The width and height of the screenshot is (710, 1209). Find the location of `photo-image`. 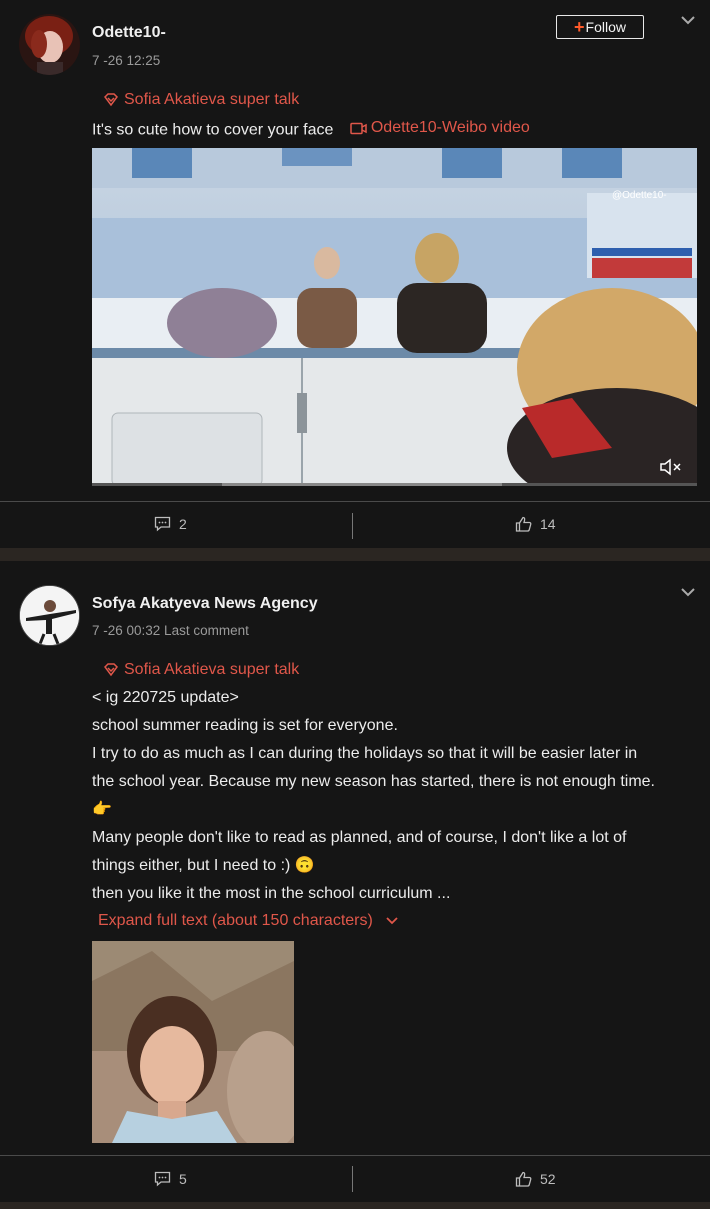

photo-image is located at coordinates (193, 1042).